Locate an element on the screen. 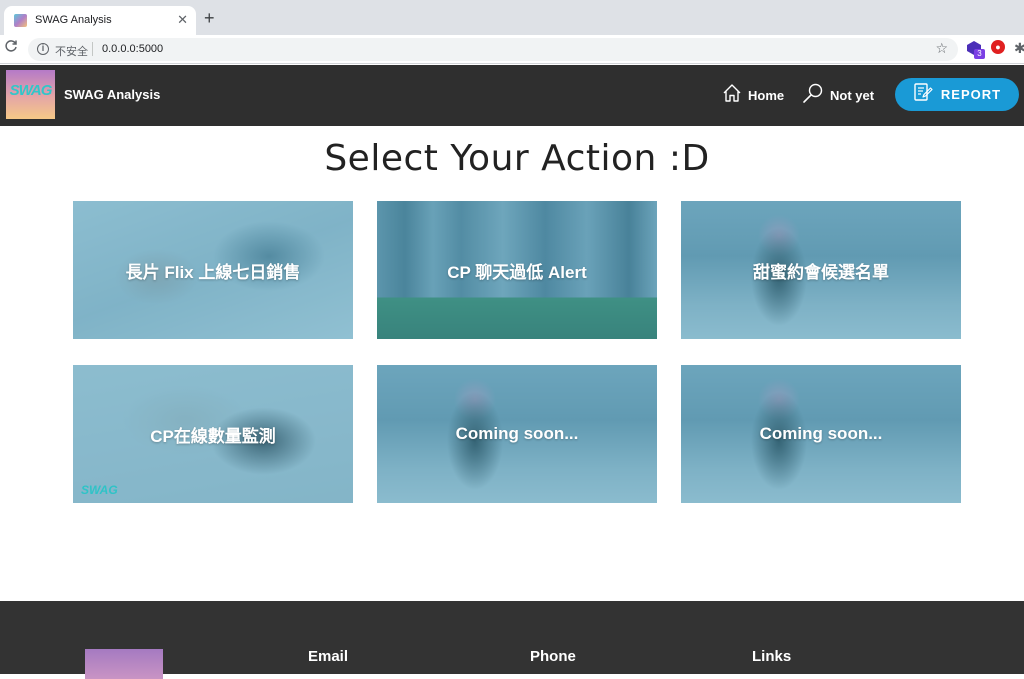 This screenshot has height=679, width=1024. puzzle-extension-icon: ✱ is located at coordinates (1019, 48).